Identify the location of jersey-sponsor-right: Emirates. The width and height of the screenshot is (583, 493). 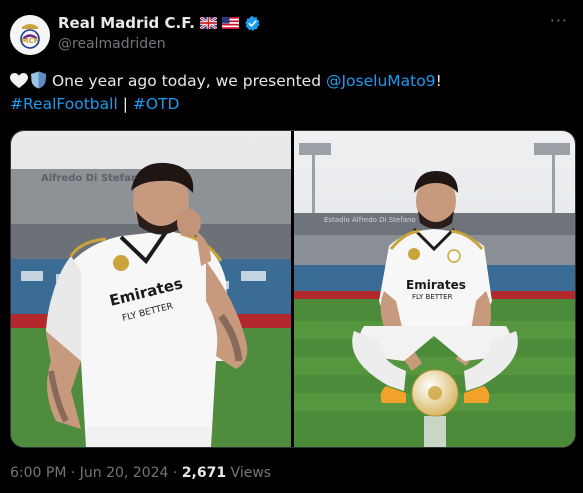
(436, 285).